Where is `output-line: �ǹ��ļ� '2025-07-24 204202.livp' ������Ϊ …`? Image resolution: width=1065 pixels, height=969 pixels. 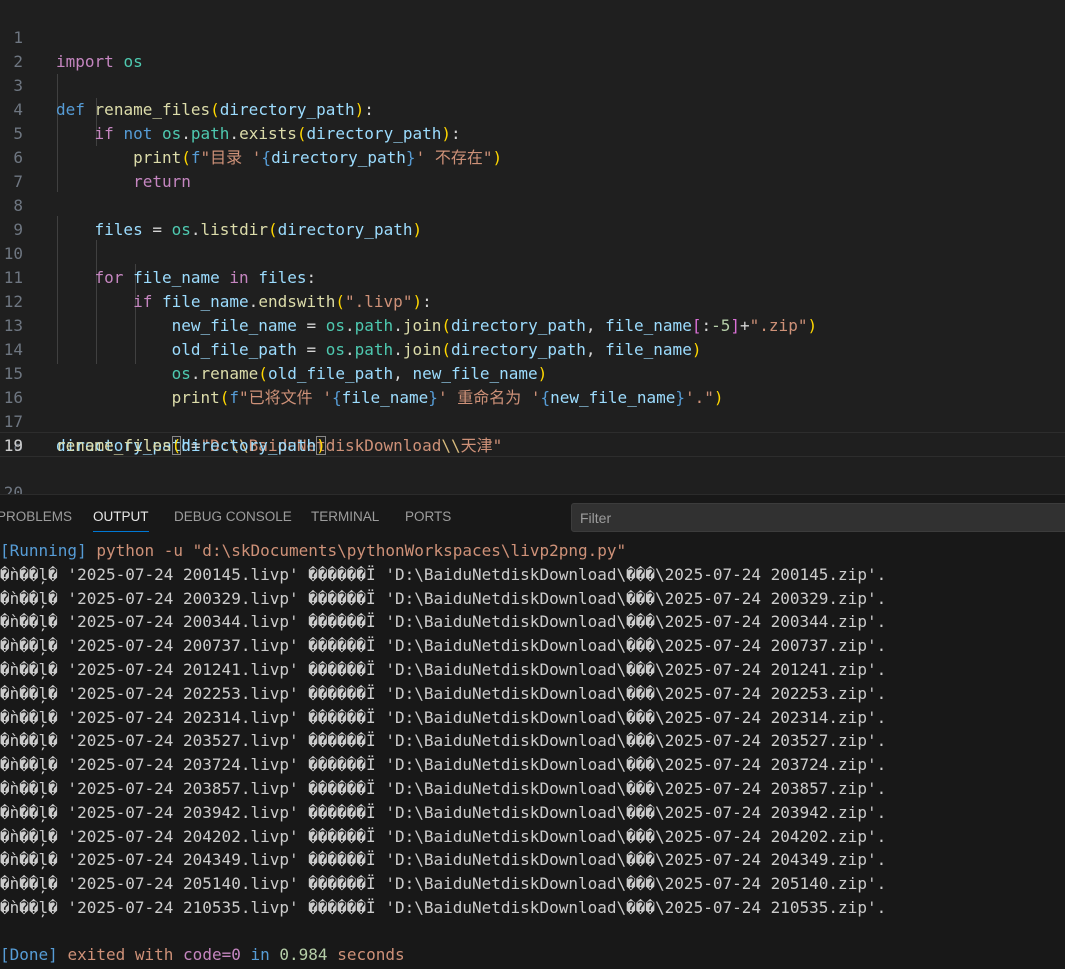 output-line: �ǹ��ļ� '2025-07-24 204202.livp' ������Ϊ … is located at coordinates (443, 836).